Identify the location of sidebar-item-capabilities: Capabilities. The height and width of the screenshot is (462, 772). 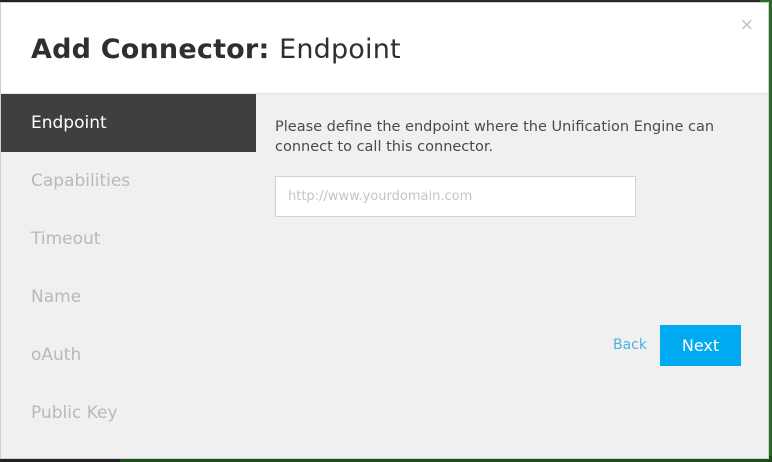
(128, 181).